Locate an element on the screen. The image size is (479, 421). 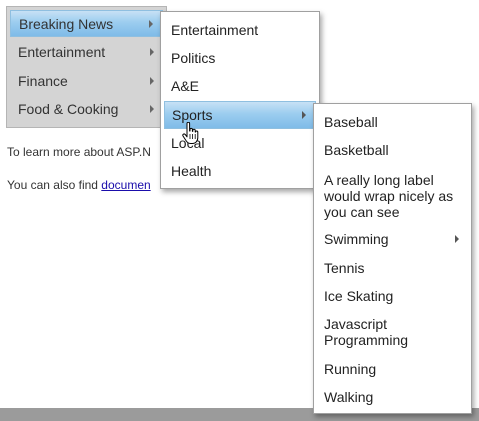
submenu-item-ice-skating: Ice Skating is located at coordinates (392, 296).